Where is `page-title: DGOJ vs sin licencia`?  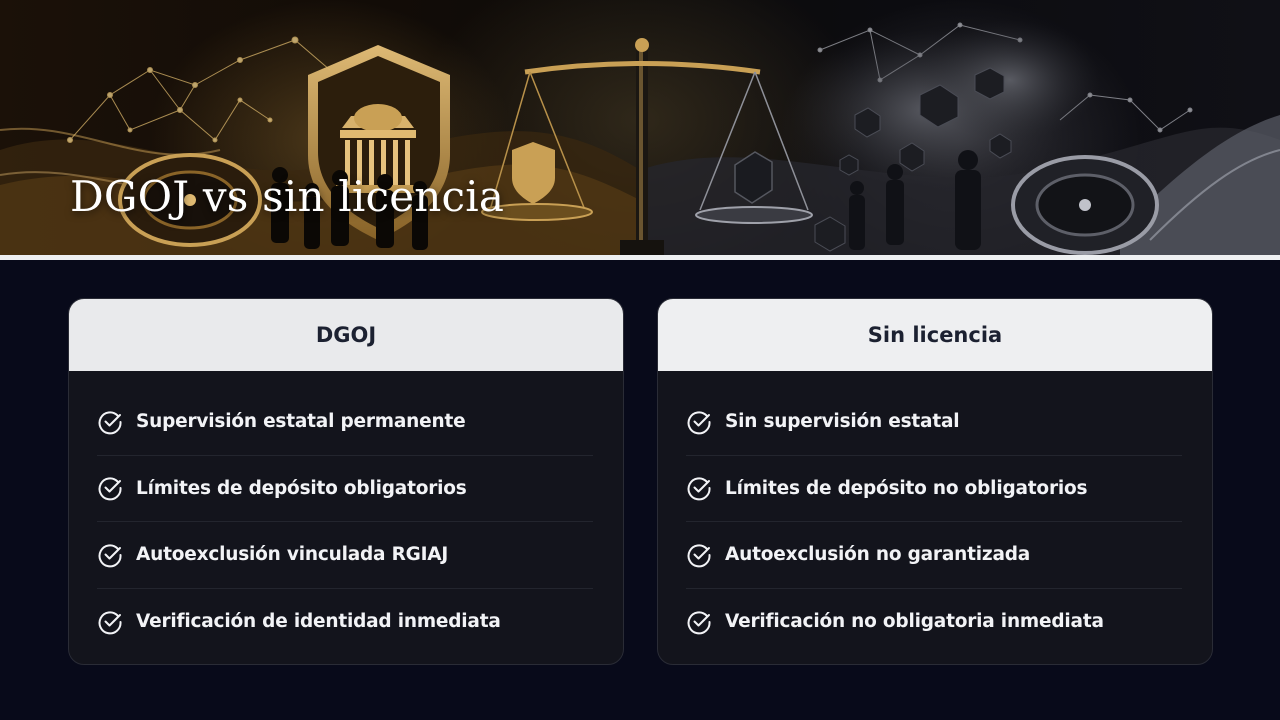 page-title: DGOJ vs sin licencia is located at coordinates (287, 196).